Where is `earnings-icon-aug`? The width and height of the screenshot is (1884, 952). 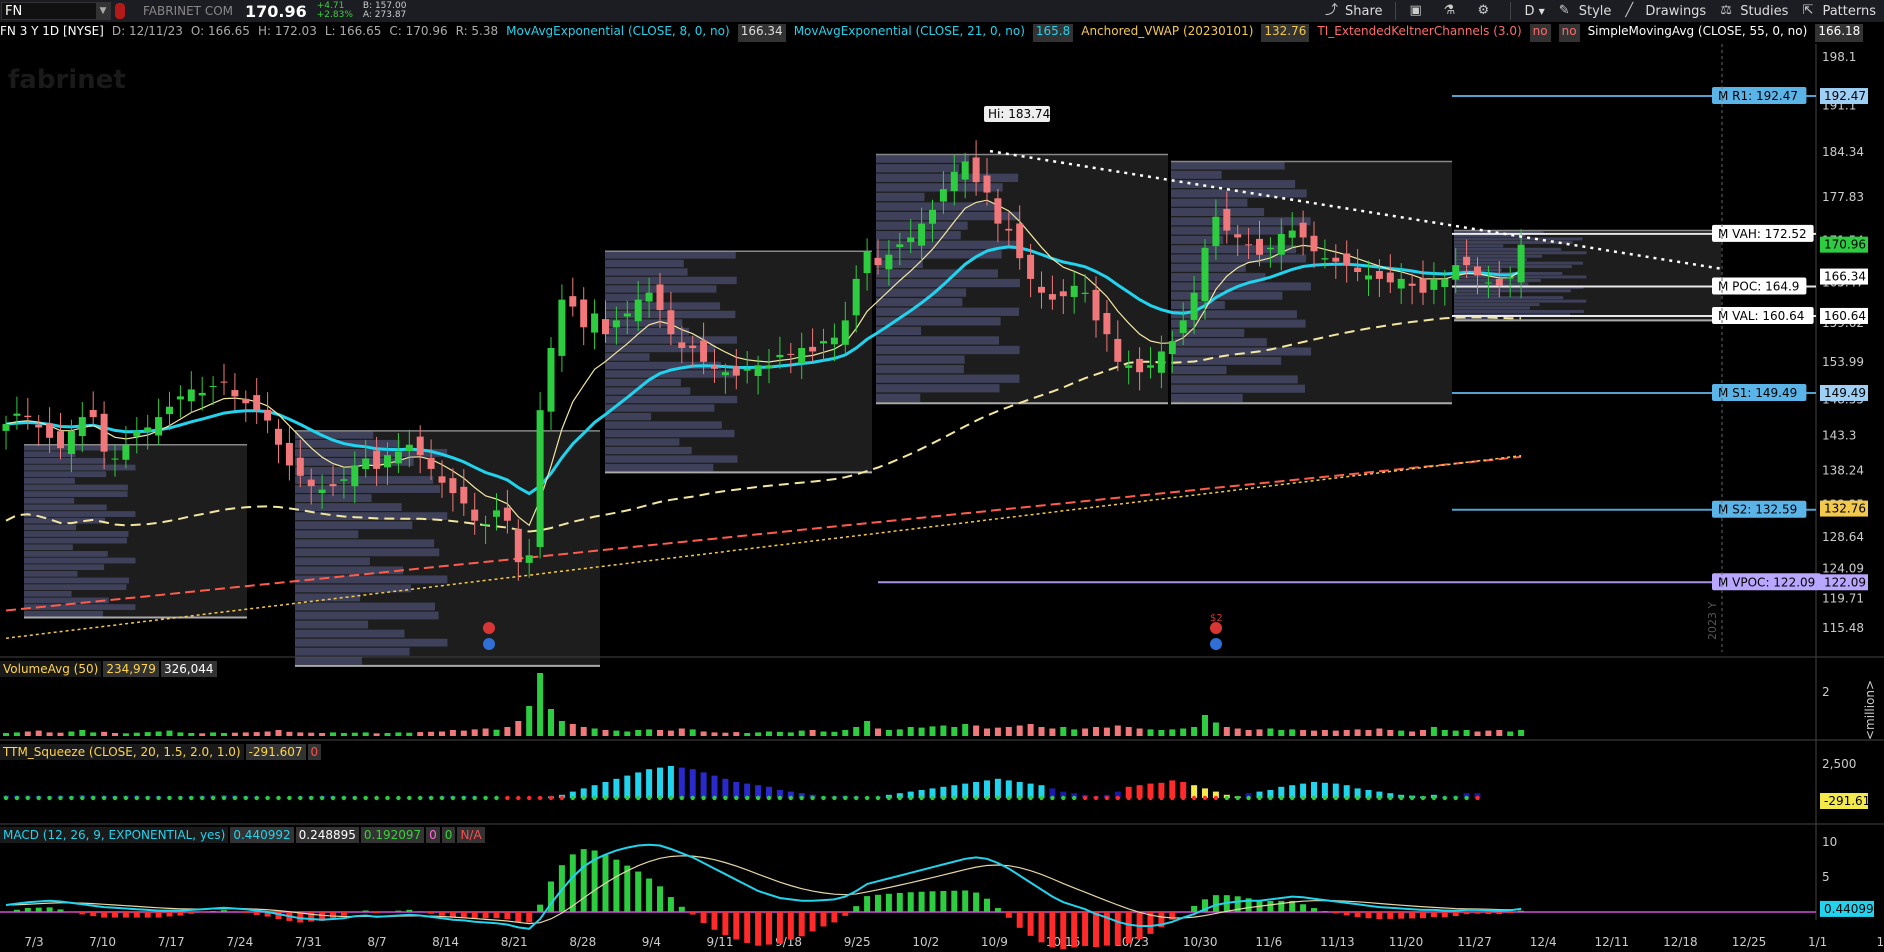
earnings-icon-aug is located at coordinates (489, 628).